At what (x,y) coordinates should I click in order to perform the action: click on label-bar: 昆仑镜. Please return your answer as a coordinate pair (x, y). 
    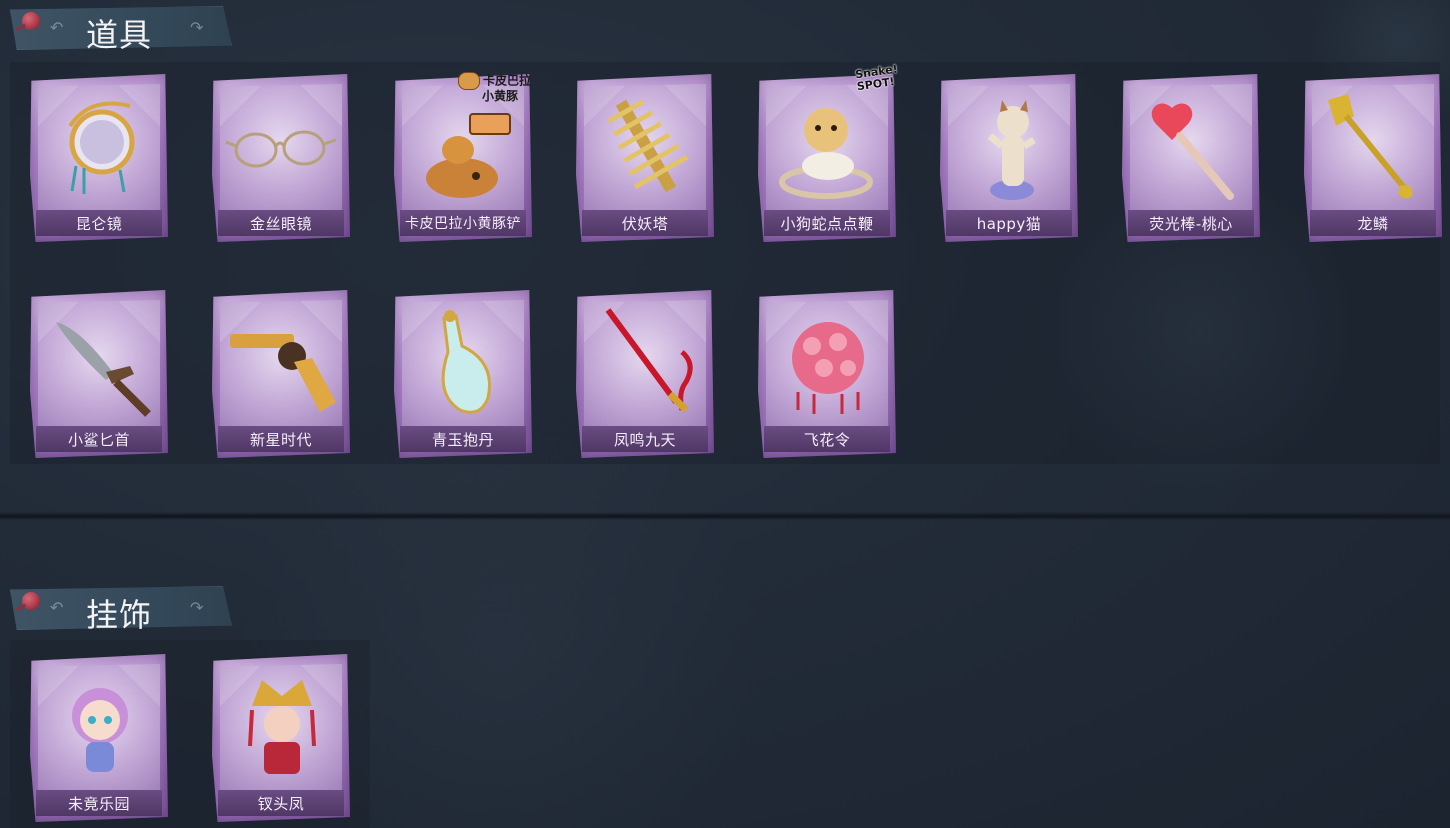
    Looking at the image, I should click on (99, 223).